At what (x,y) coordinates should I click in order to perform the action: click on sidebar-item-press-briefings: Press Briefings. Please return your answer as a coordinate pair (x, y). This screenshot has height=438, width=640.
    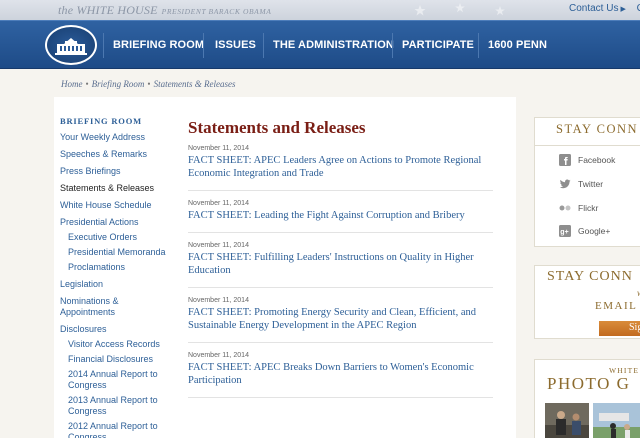
    Looking at the image, I should click on (120, 171).